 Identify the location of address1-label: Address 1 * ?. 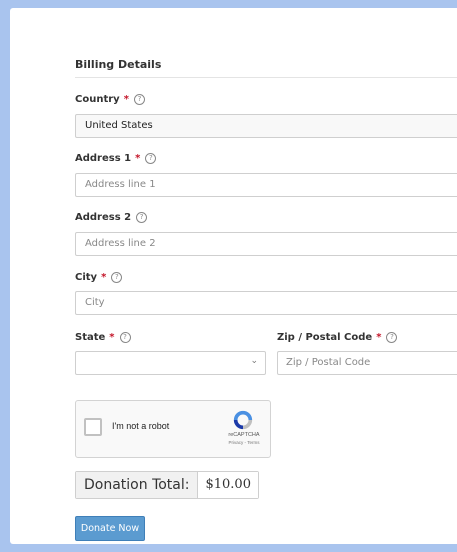
(116, 158).